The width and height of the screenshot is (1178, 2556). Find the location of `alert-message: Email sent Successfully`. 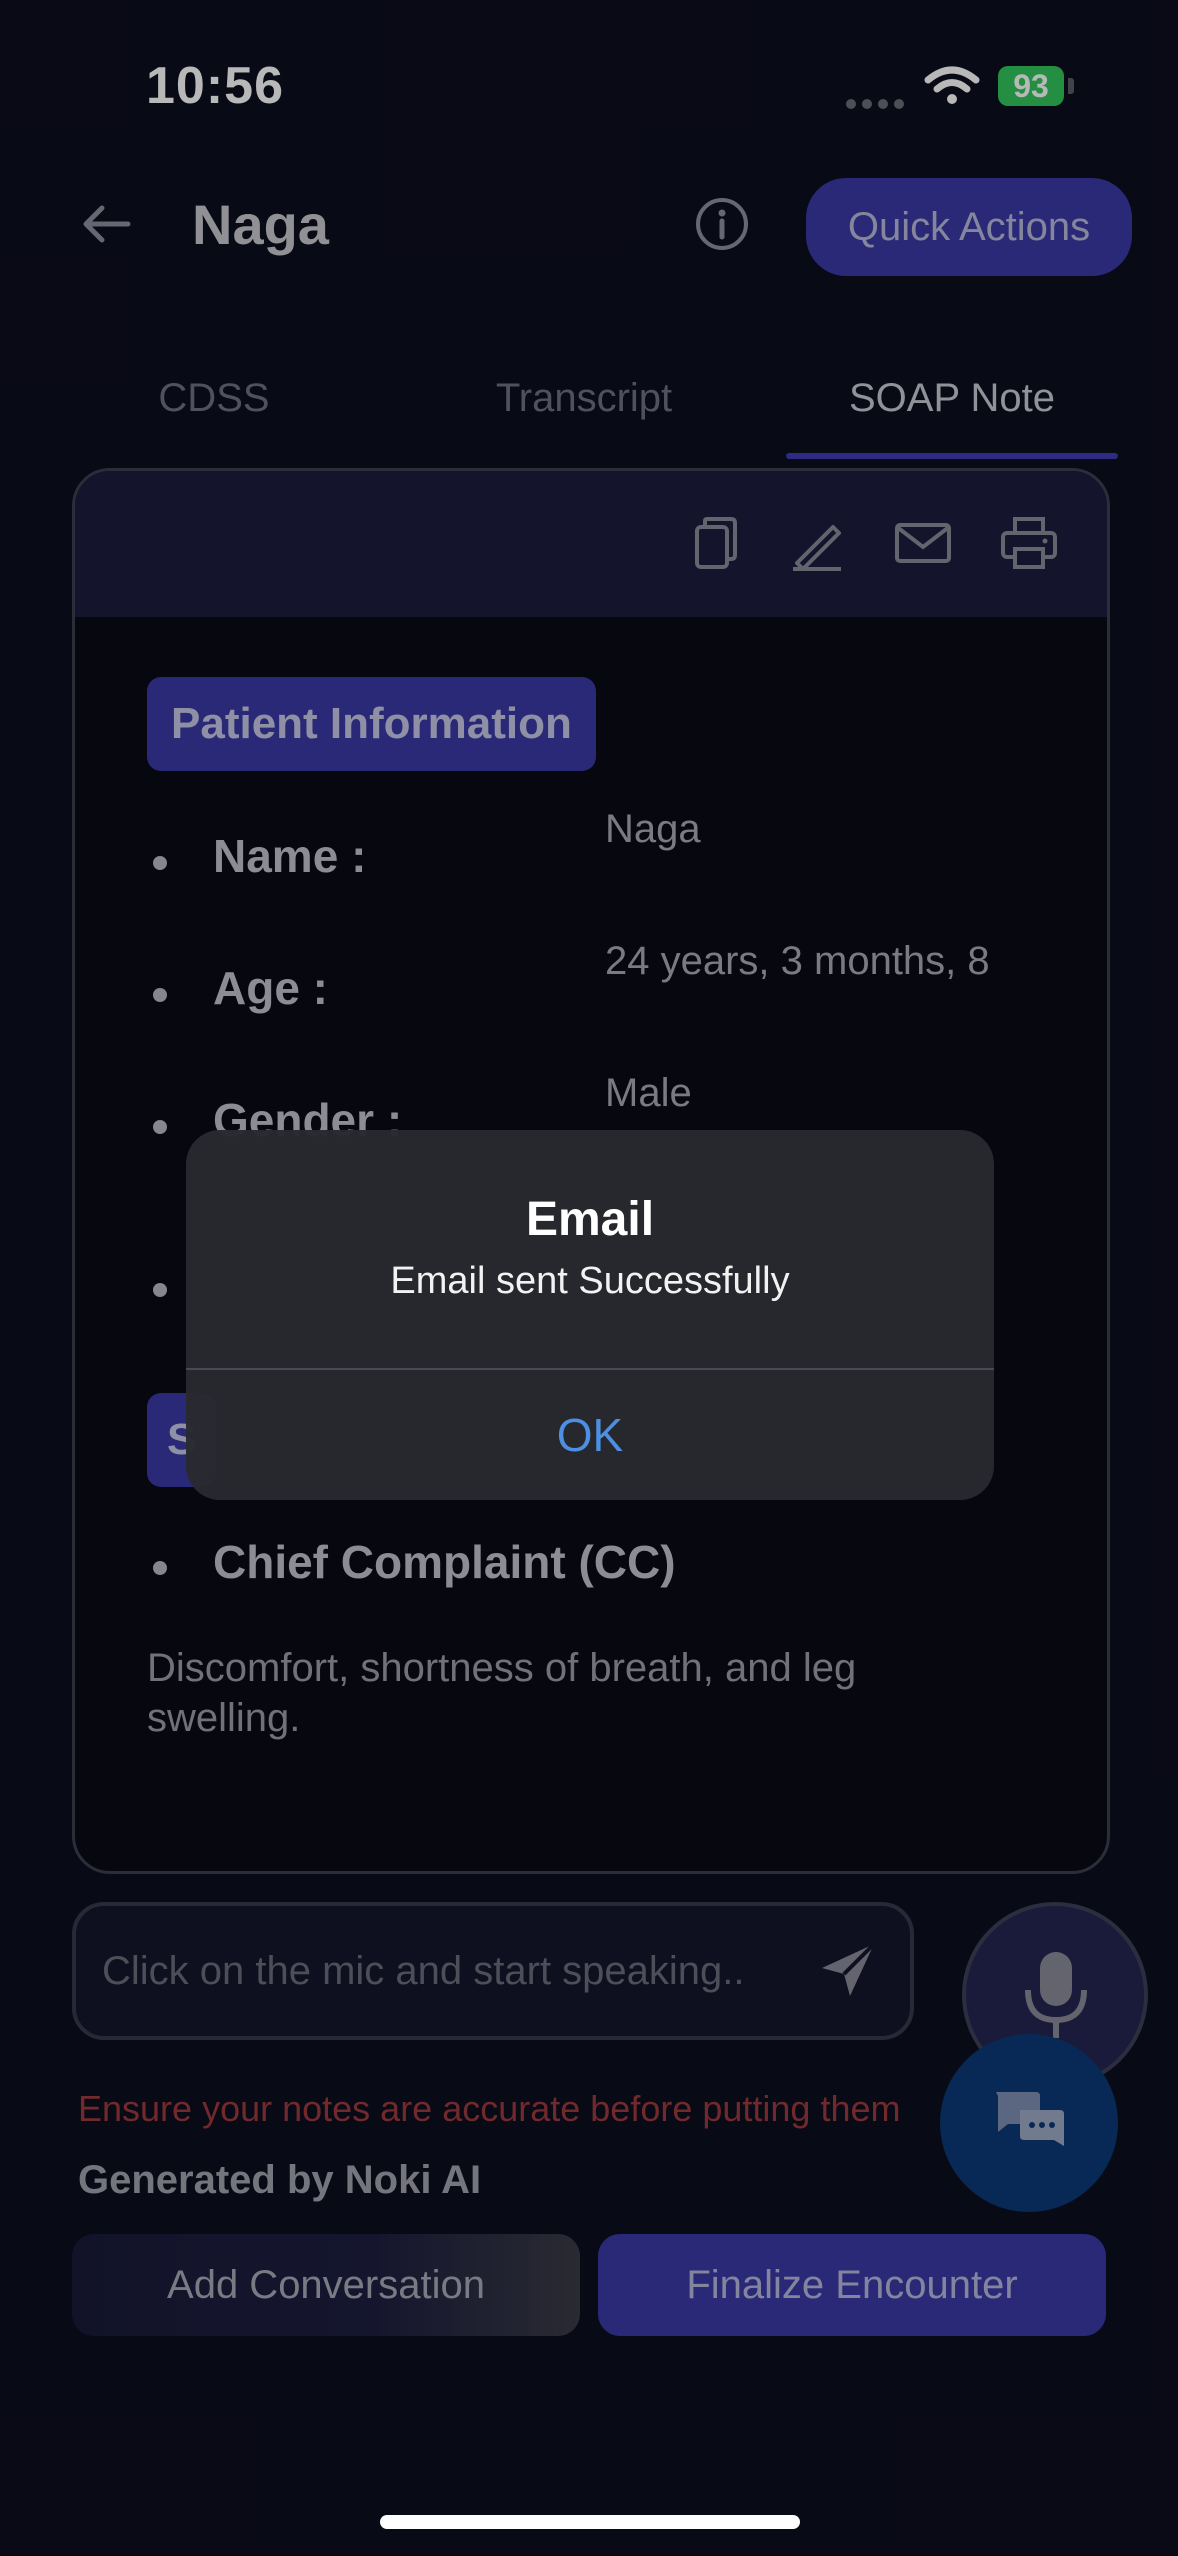

alert-message: Email sent Successfully is located at coordinates (590, 1281).